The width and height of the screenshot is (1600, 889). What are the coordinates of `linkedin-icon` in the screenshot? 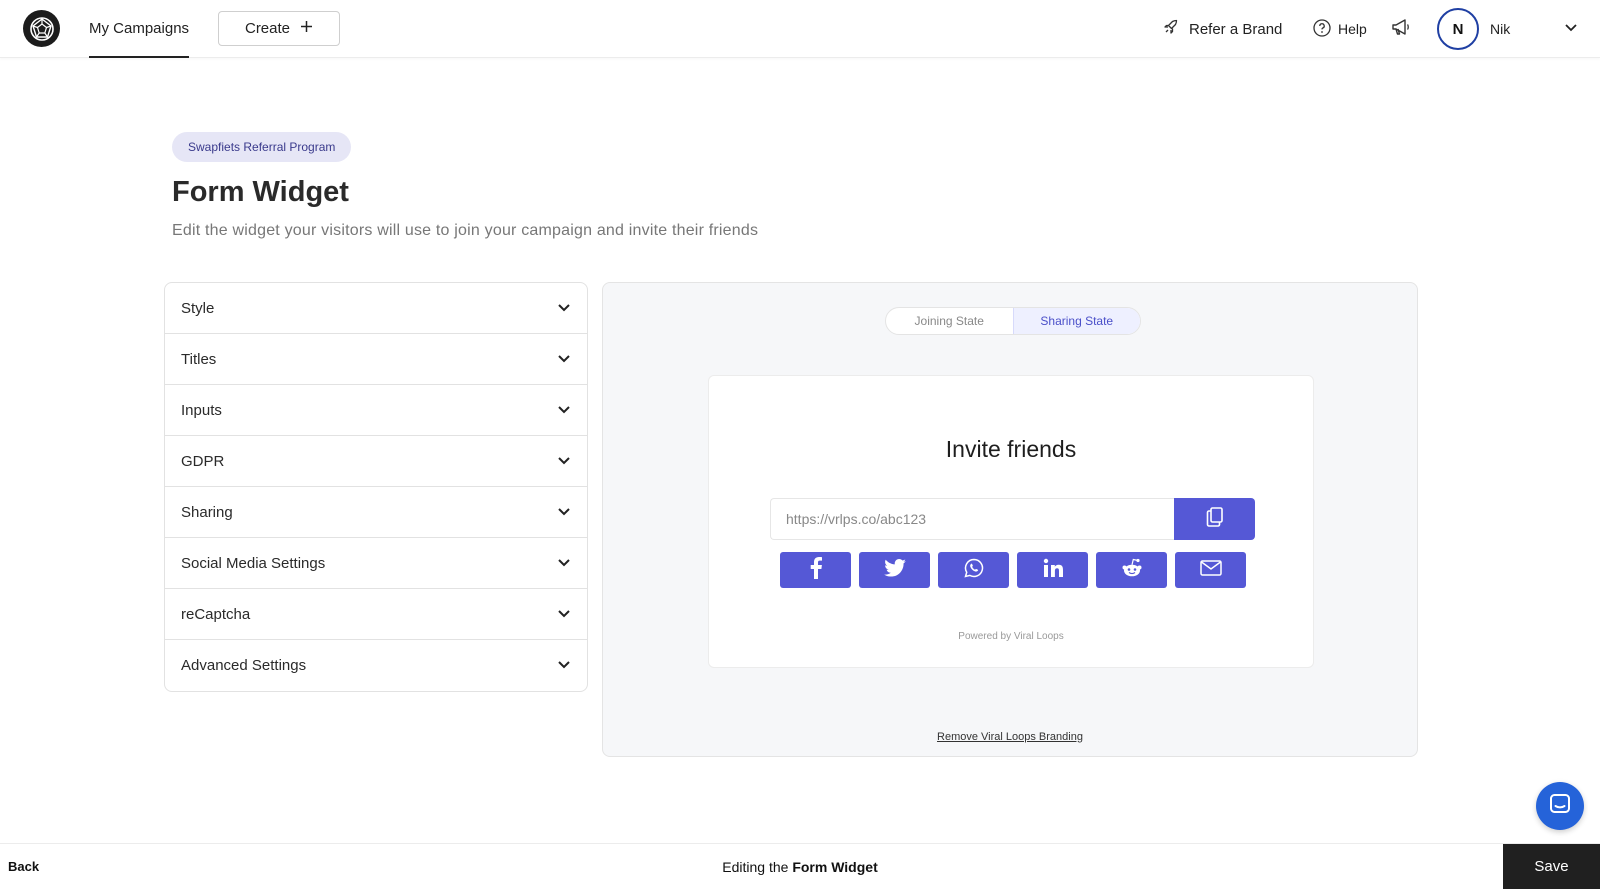 It's located at (1053, 570).